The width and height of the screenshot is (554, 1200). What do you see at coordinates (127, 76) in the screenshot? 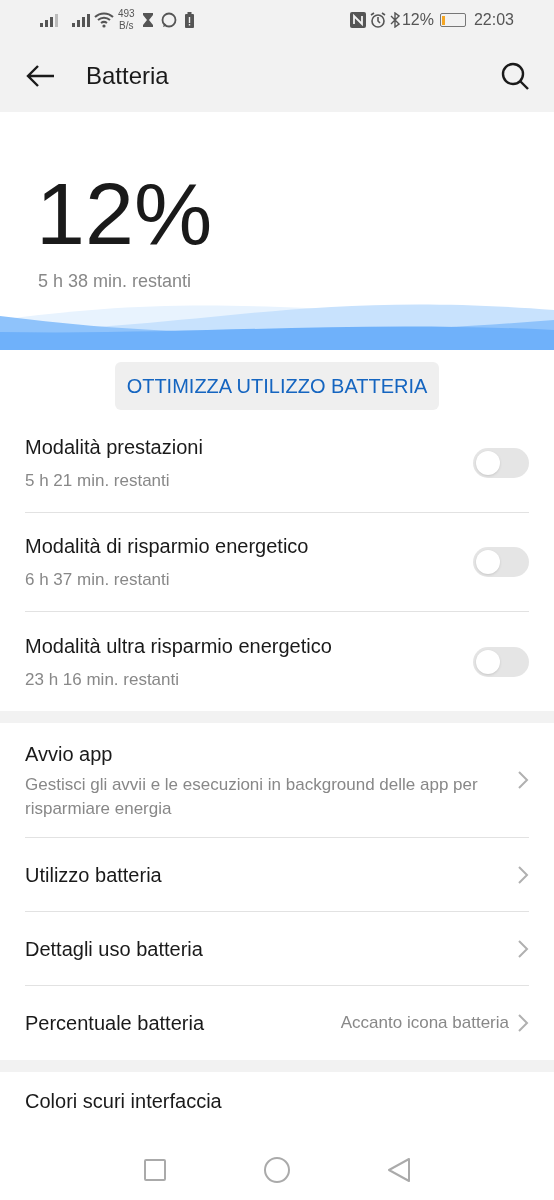
I see `page-title: Batteria` at bounding box center [127, 76].